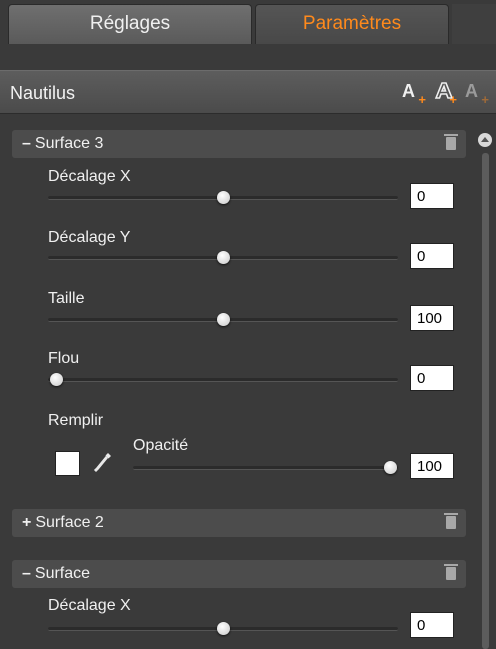  Describe the element at coordinates (76, 420) in the screenshot. I see `remplir-label: Remplir` at that location.